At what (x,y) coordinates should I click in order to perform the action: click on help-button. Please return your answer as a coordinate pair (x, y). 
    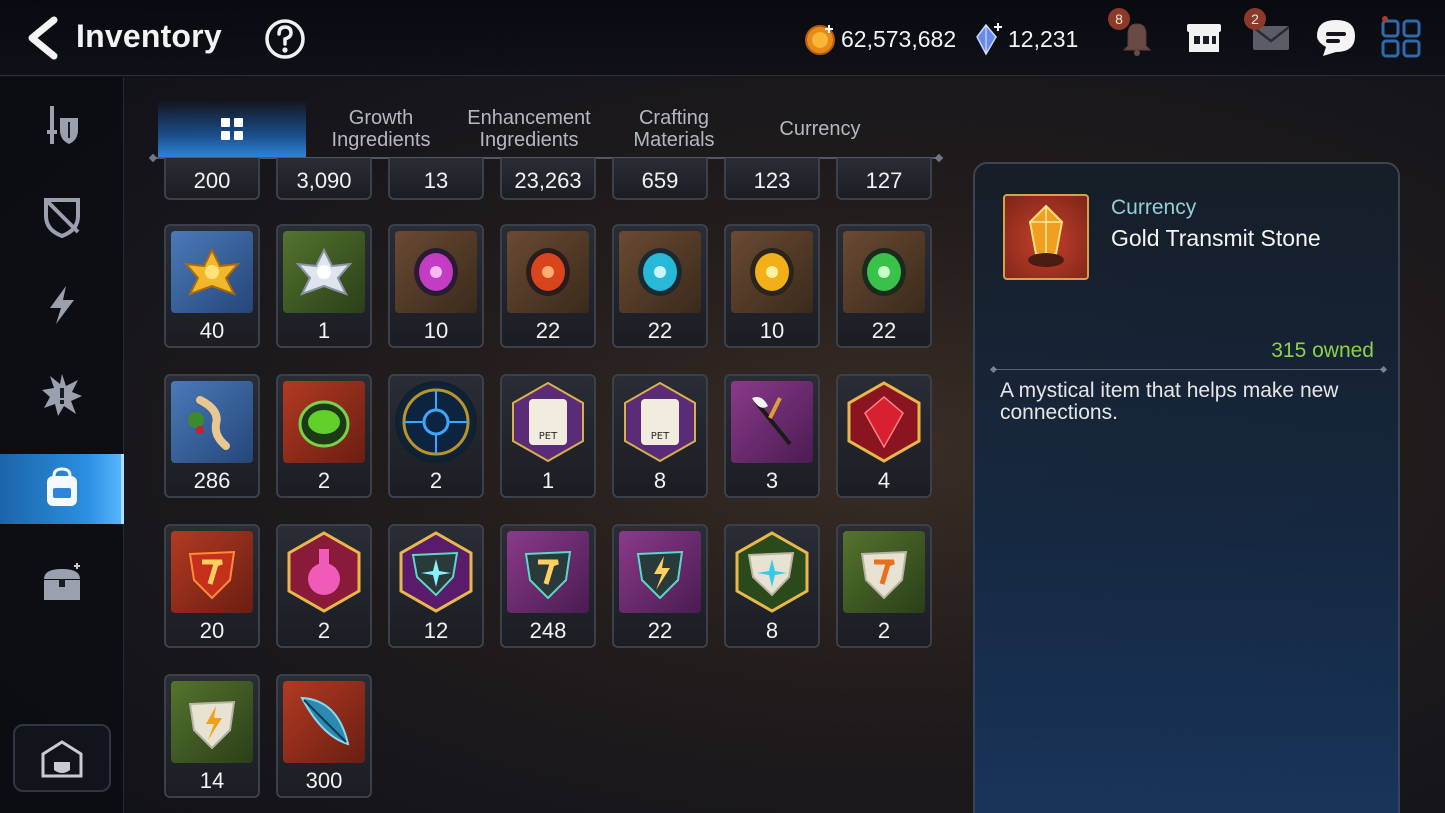
    Looking at the image, I should click on (285, 39).